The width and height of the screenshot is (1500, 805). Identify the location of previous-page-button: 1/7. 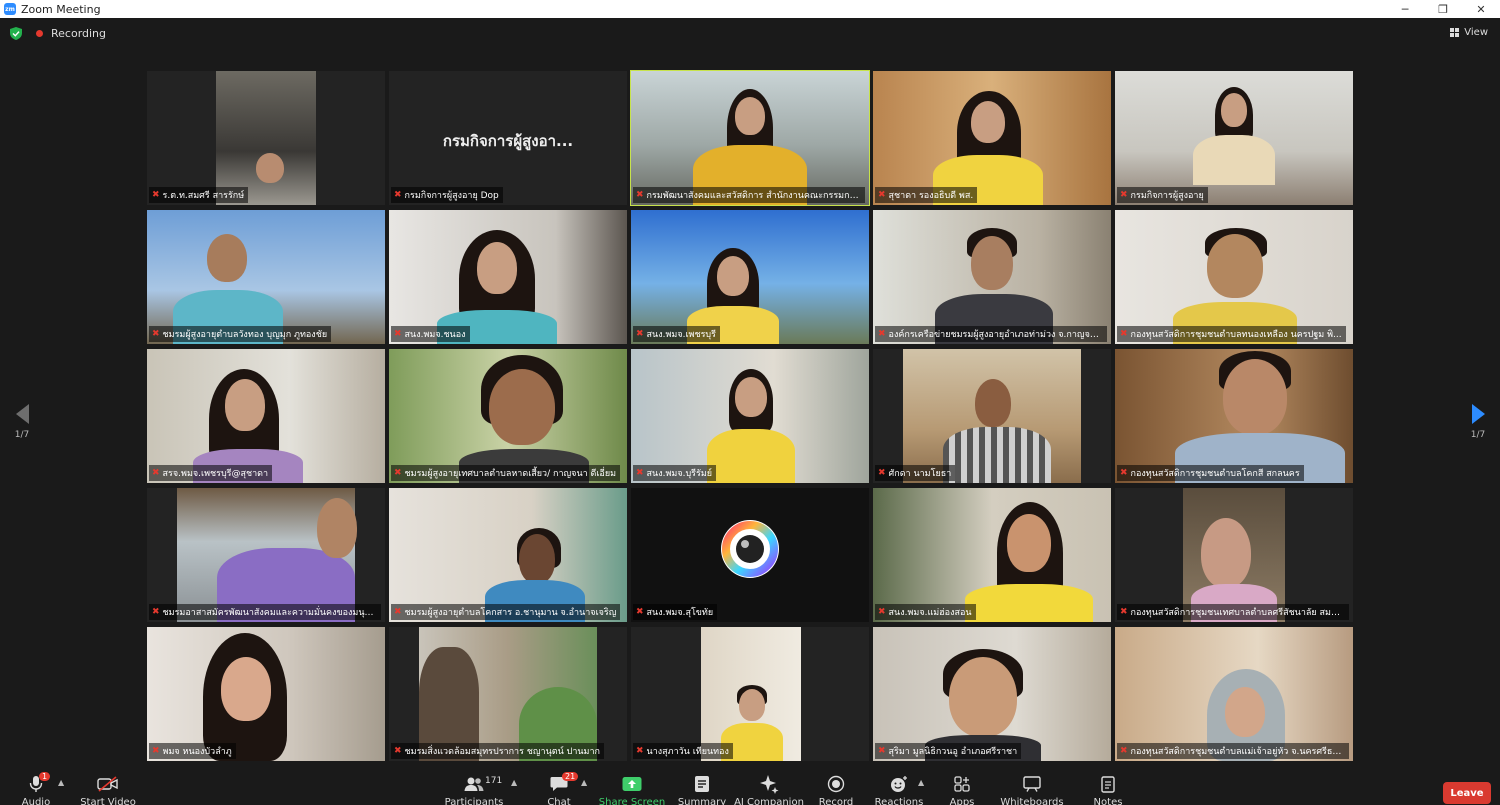
(22, 422).